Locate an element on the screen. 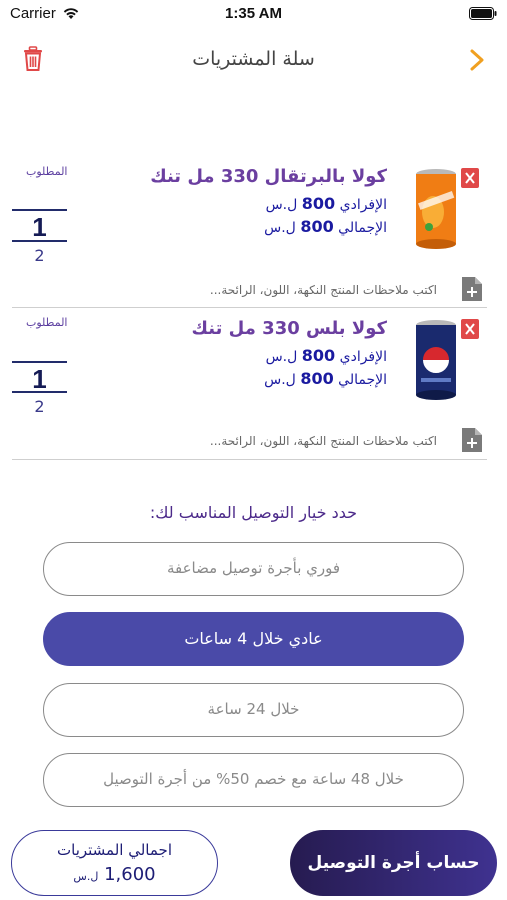 The image size is (507, 900). status-time: 1:35 AM is located at coordinates (253, 13).